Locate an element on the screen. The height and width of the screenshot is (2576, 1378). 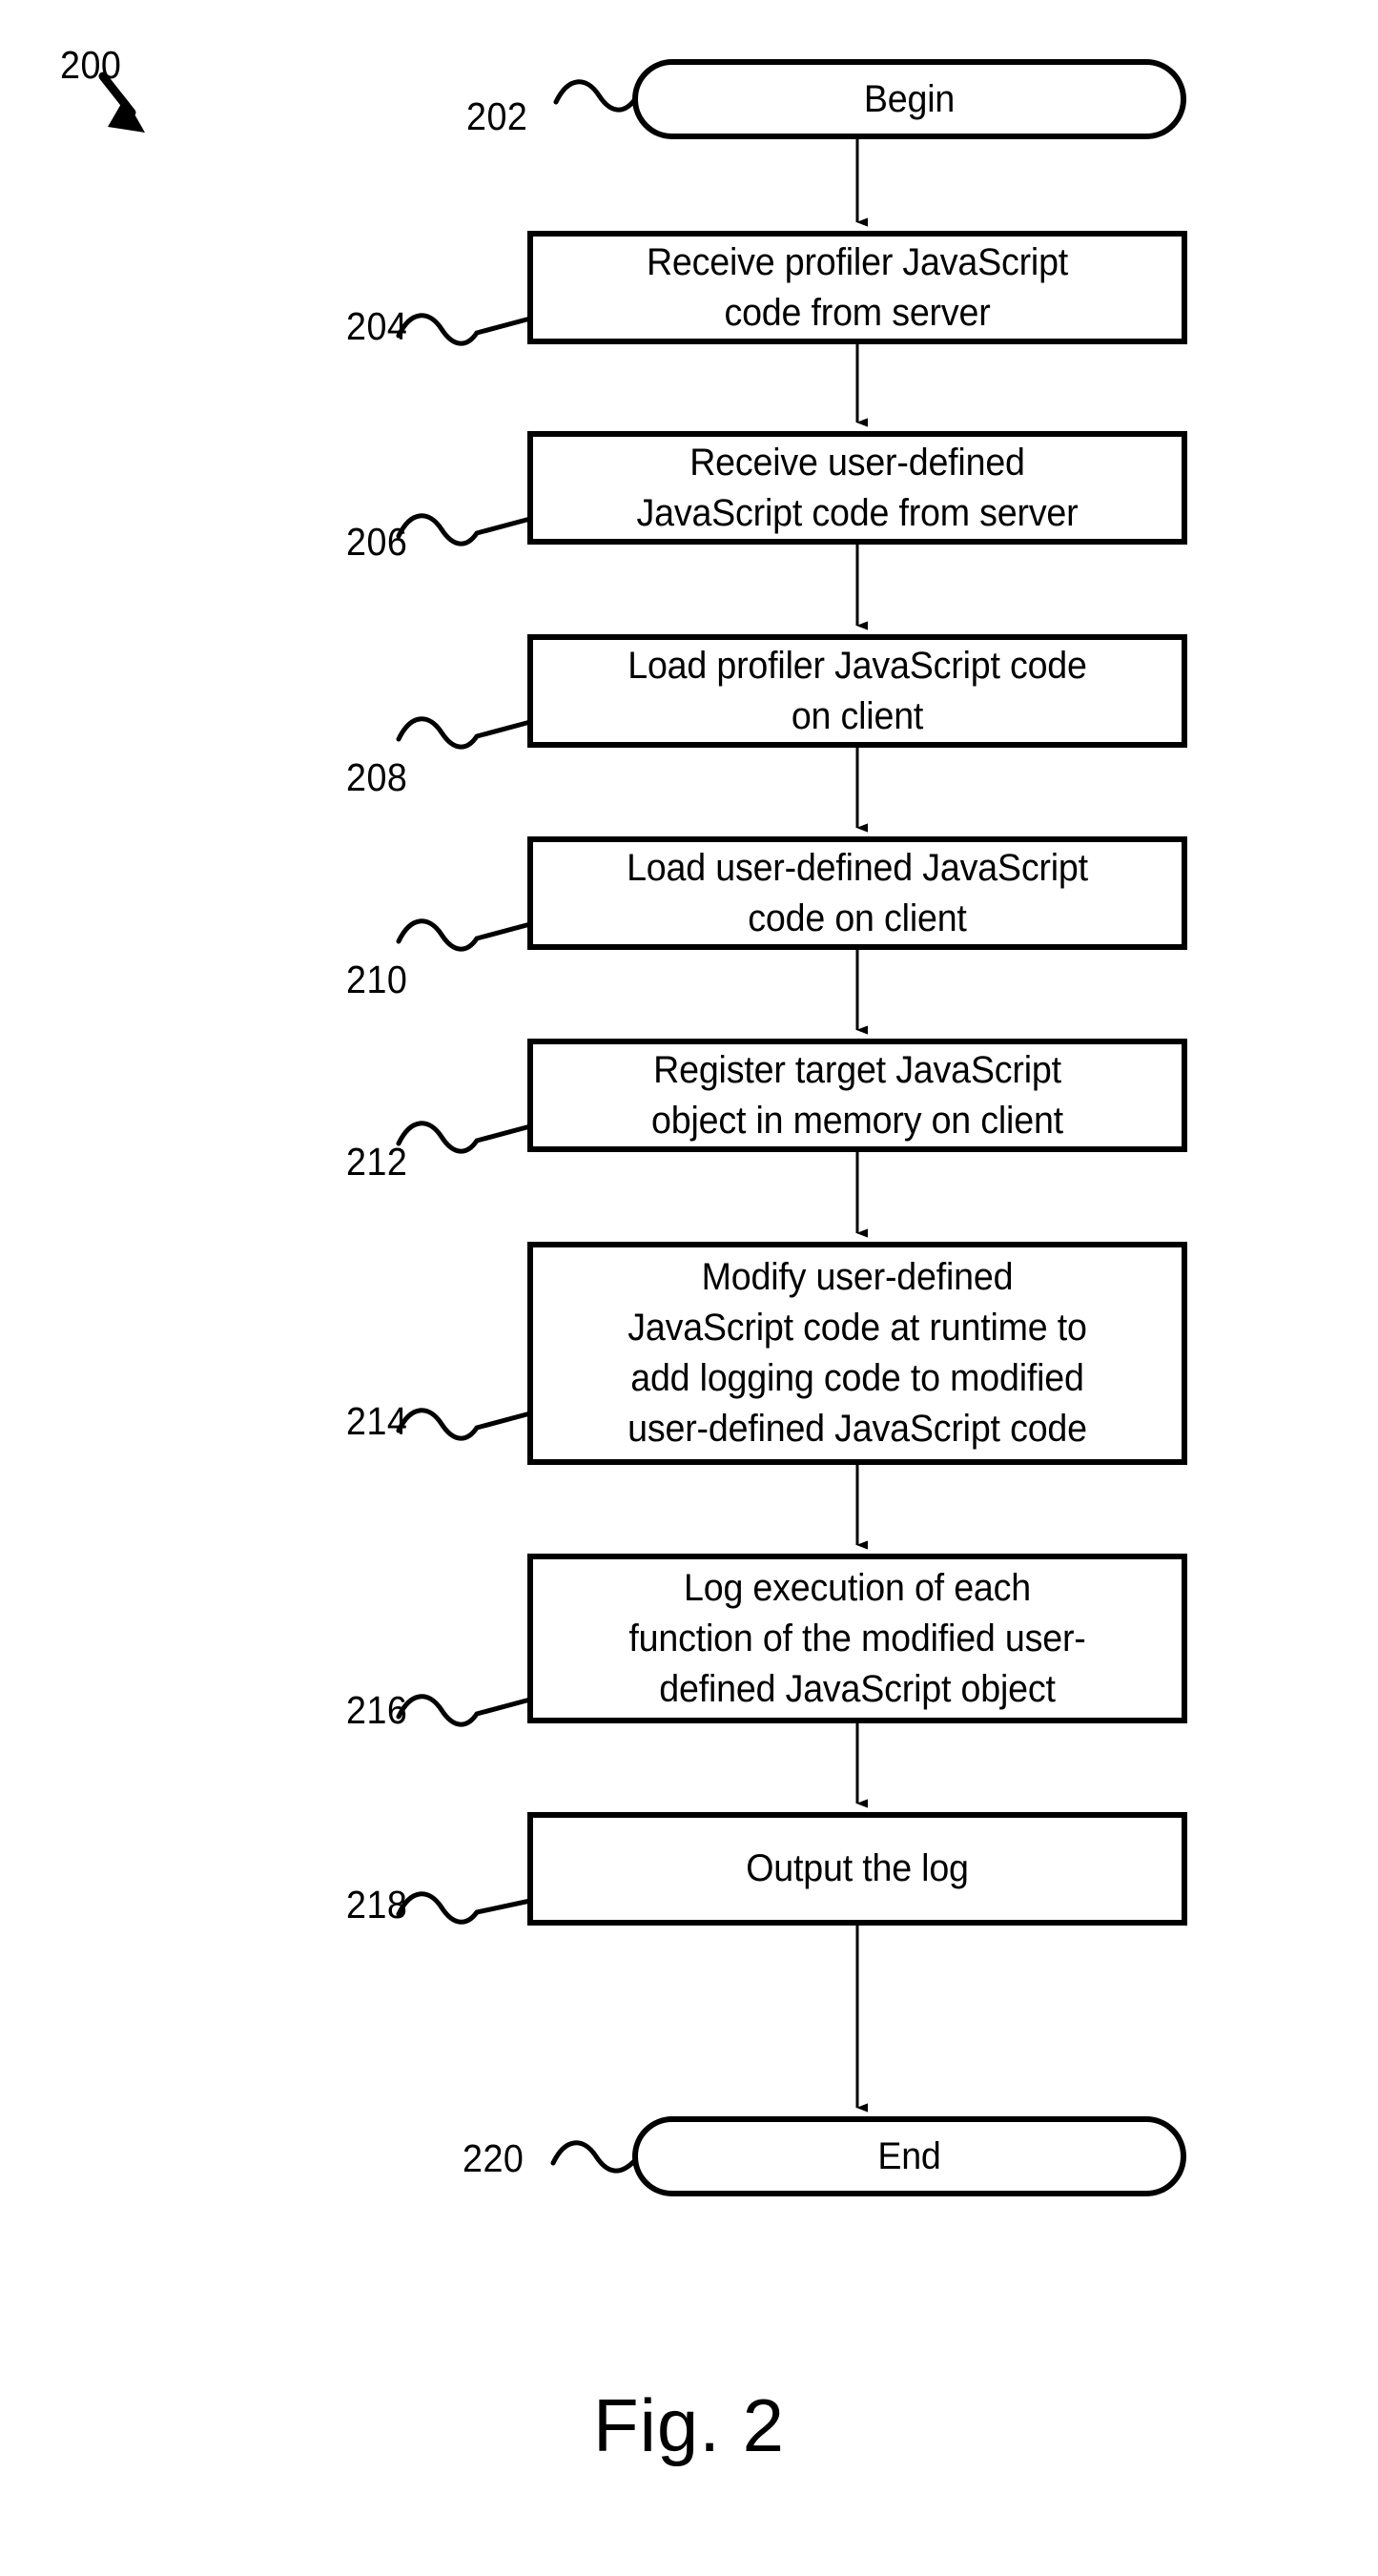
node-end-label: End is located at coordinates (909, 2156).